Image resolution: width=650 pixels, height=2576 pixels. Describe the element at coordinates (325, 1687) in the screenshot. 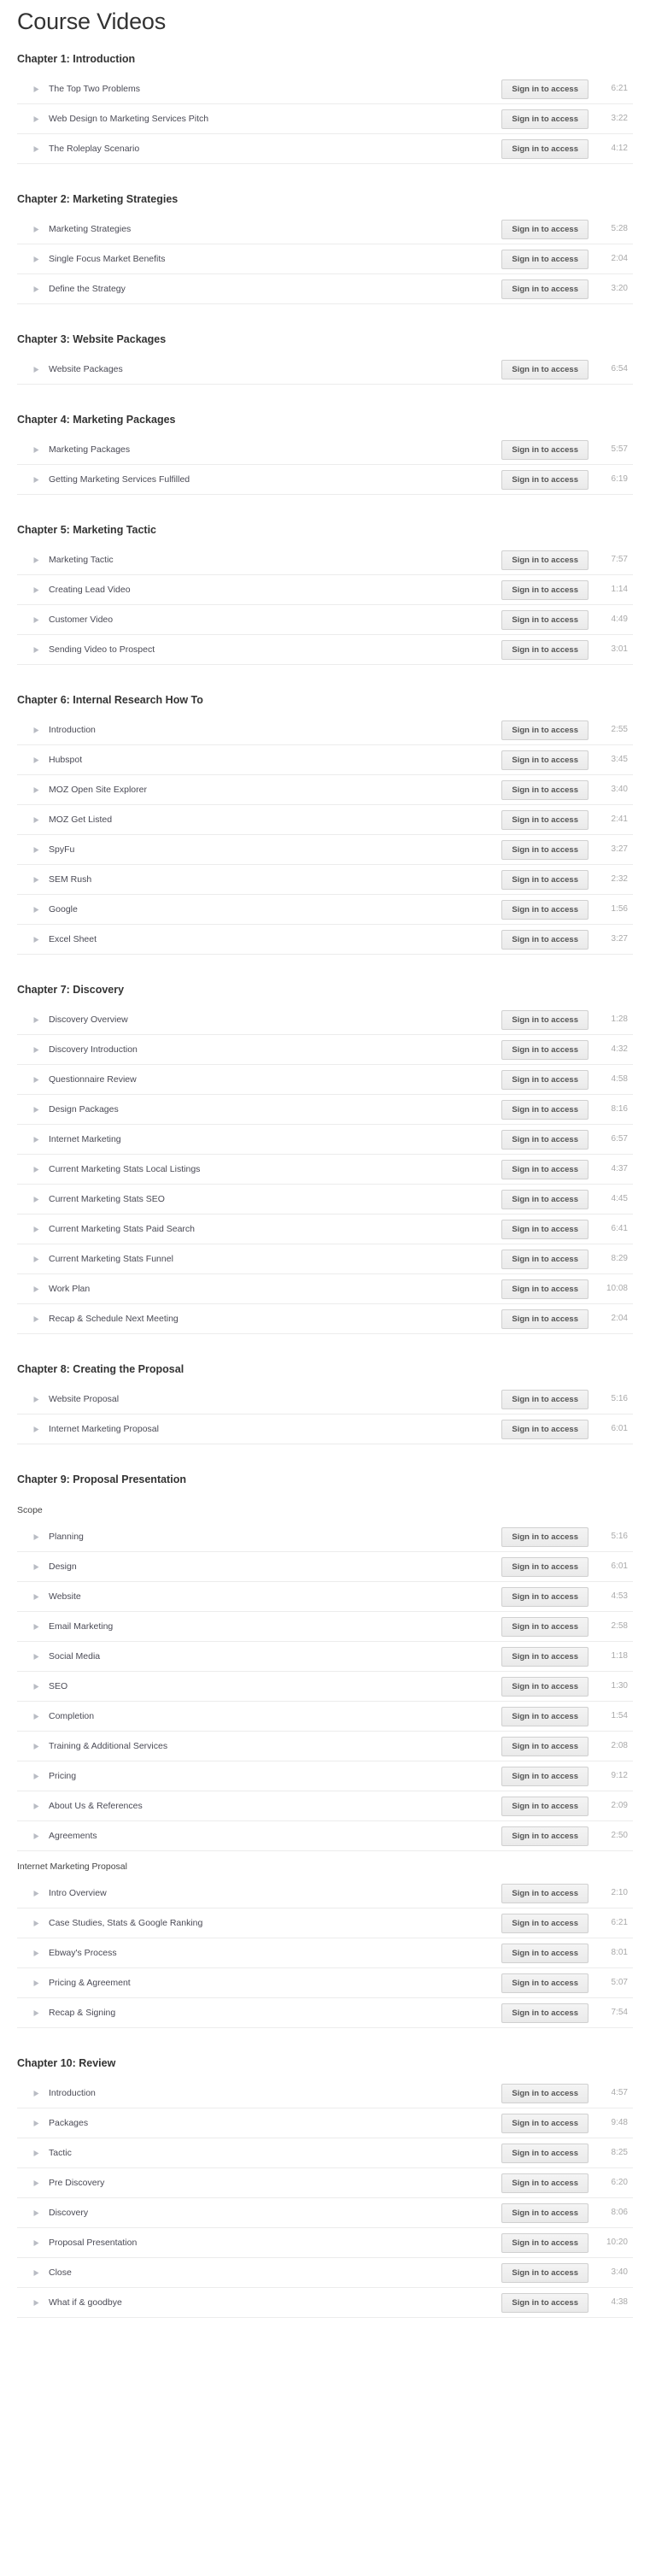

I see `video-row: SEO Sign in to access 1:30` at that location.